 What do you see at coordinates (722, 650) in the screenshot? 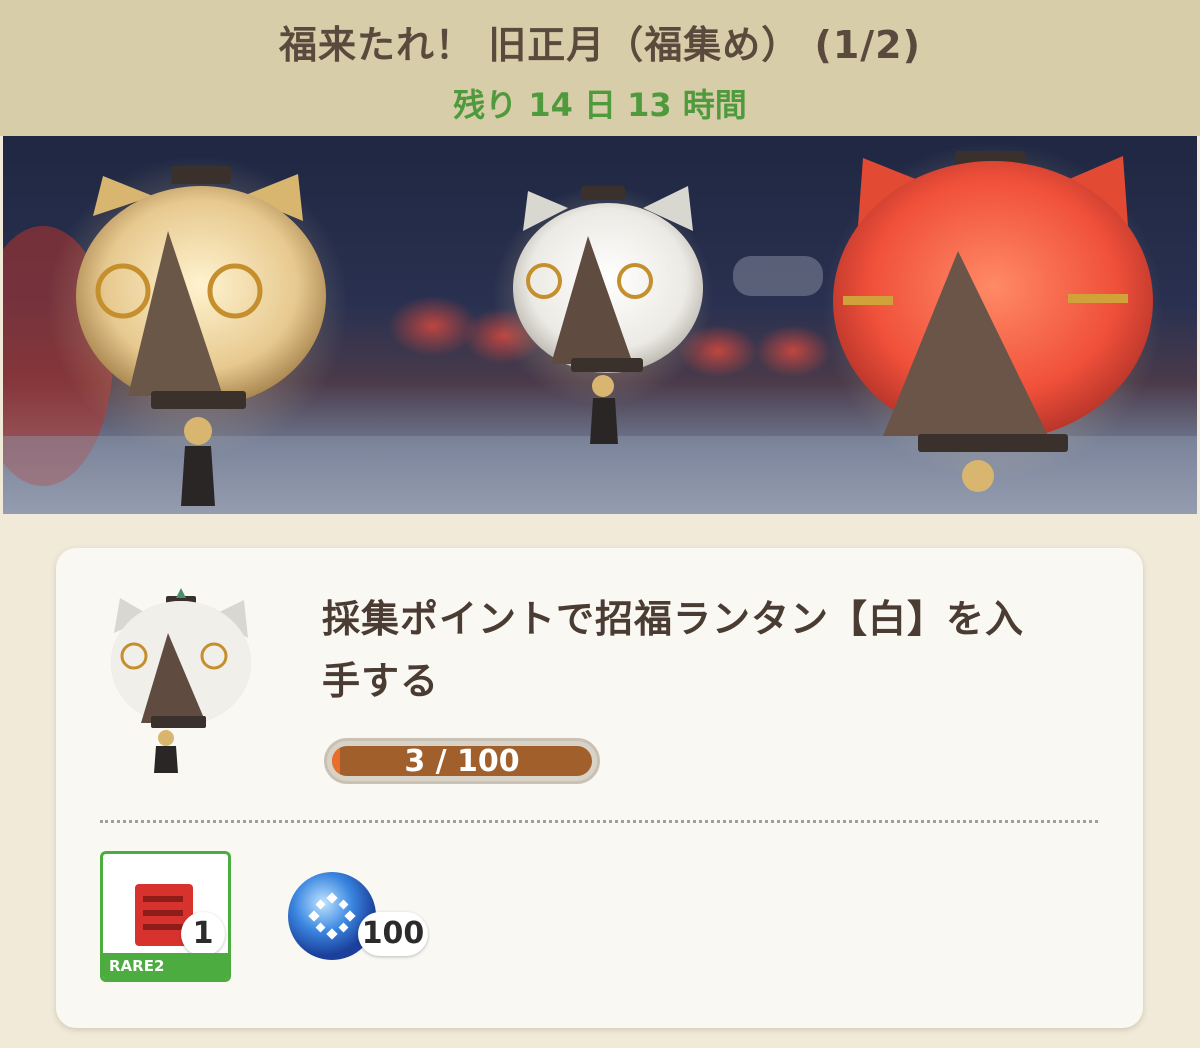
I see `mission-description: 採集ポイントで招福ランタン【白】を入 手する` at bounding box center [722, 650].